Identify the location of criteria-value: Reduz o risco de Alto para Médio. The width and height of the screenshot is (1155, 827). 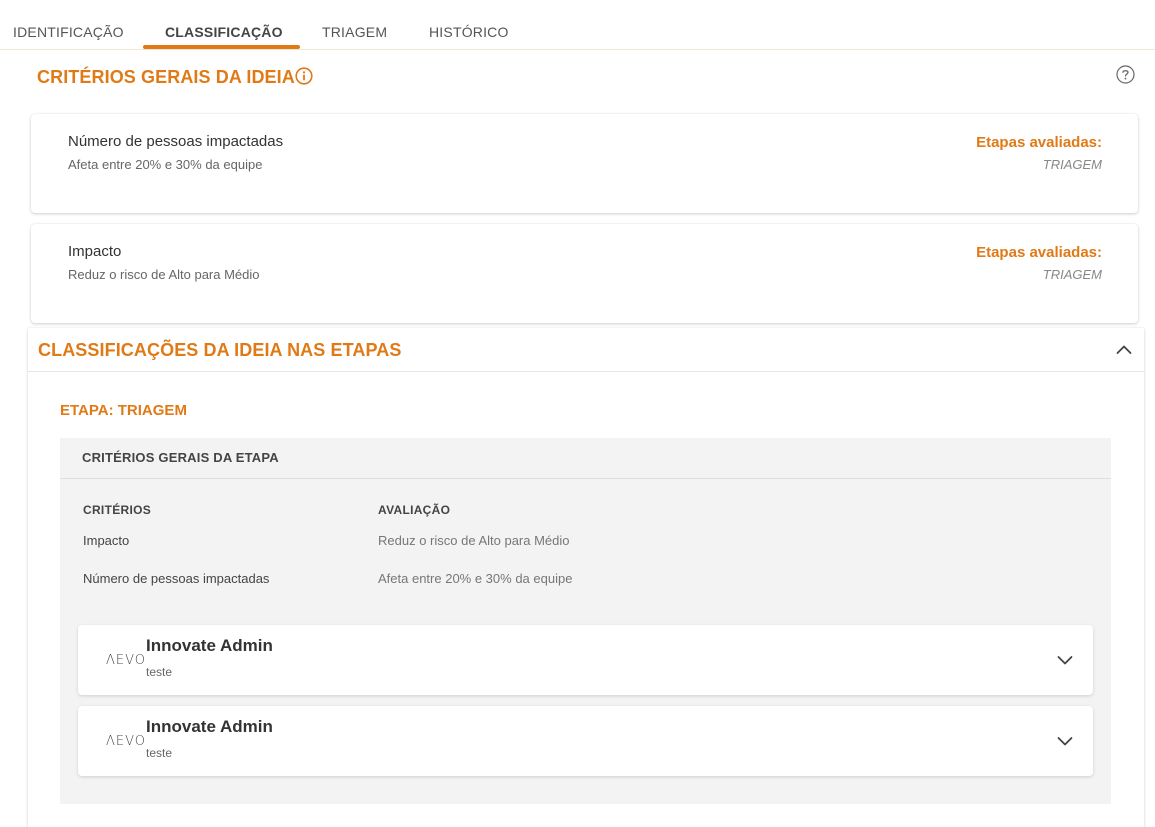
(164, 274).